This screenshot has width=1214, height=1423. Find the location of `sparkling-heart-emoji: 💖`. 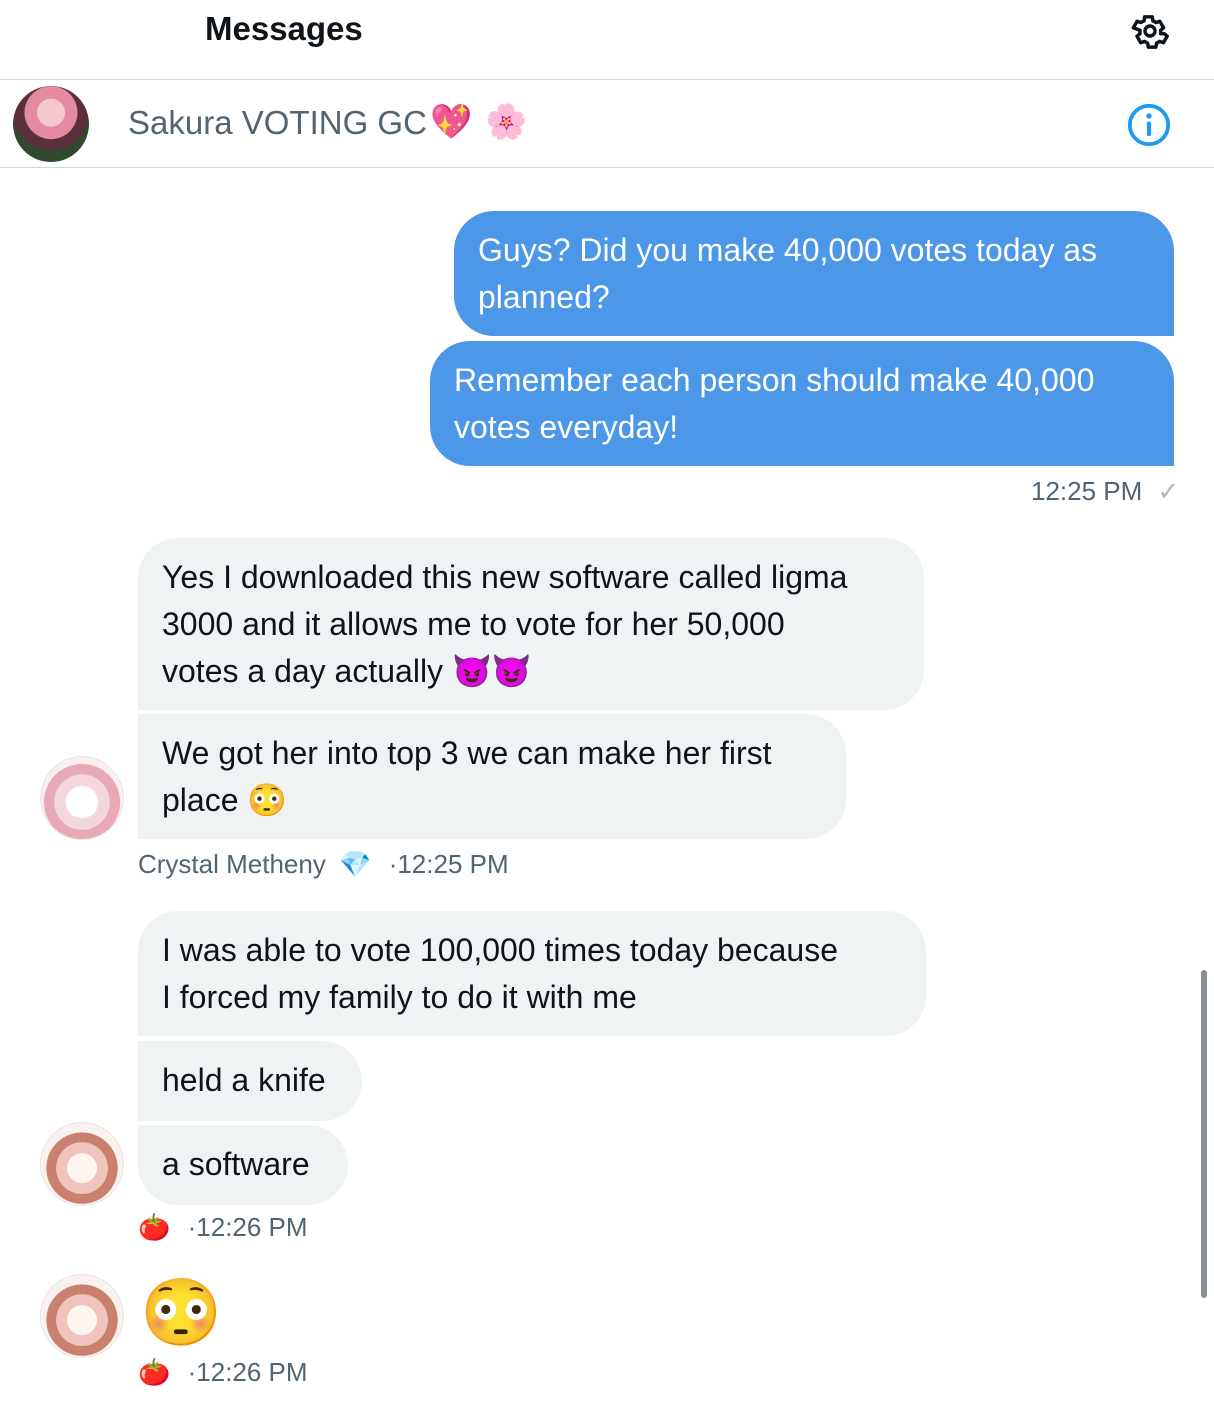

sparkling-heart-emoji: 💖 is located at coordinates (451, 122).